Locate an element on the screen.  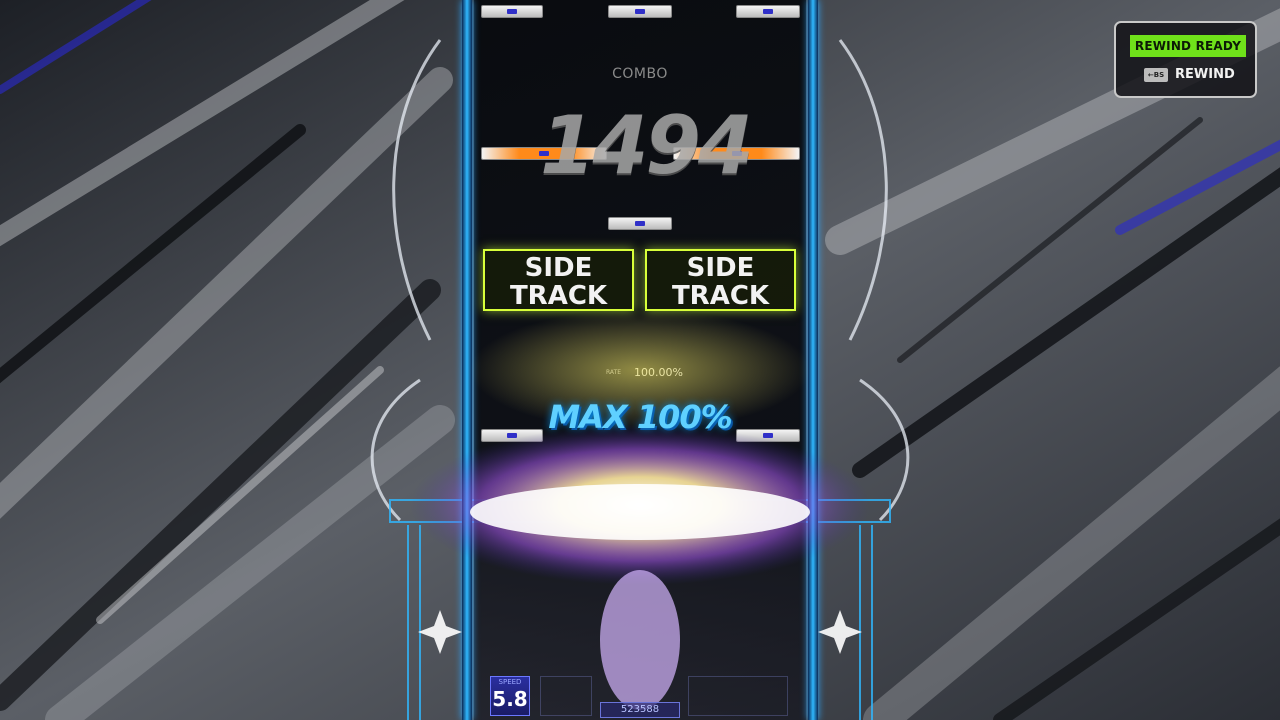
rewind-button: REWIND is located at coordinates (1205, 75).